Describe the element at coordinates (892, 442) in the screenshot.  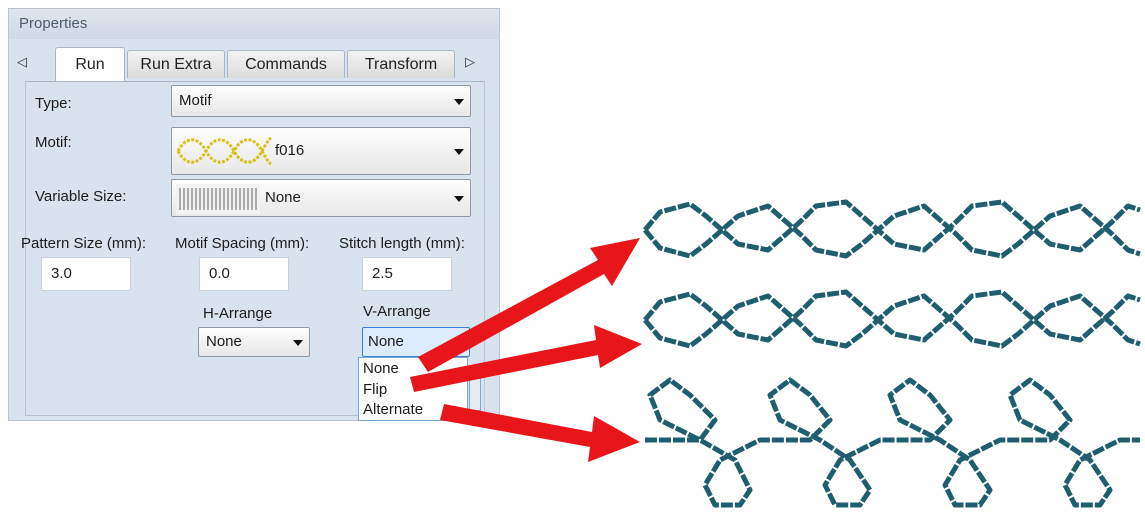
I see `stitch-row-alternate` at that location.